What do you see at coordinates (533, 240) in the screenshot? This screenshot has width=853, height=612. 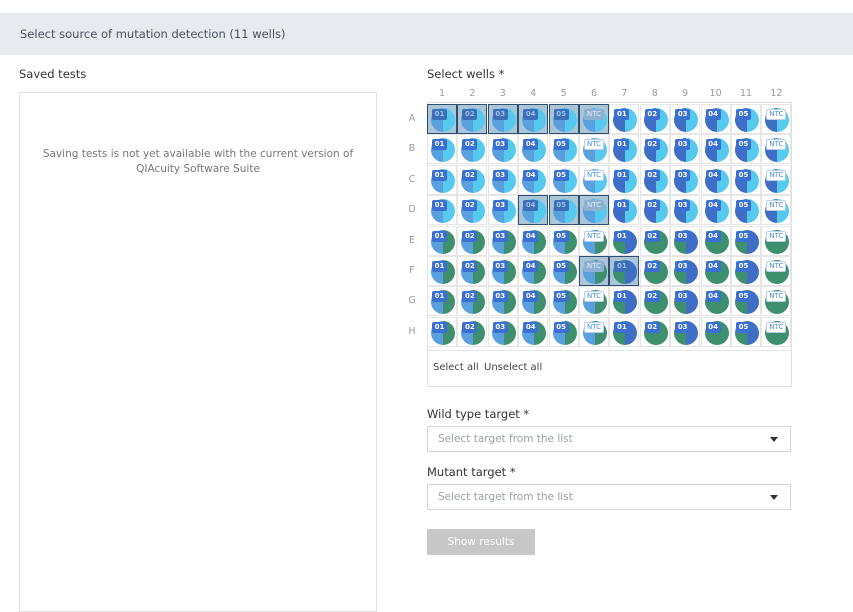 I see `well-E4: 04` at bounding box center [533, 240].